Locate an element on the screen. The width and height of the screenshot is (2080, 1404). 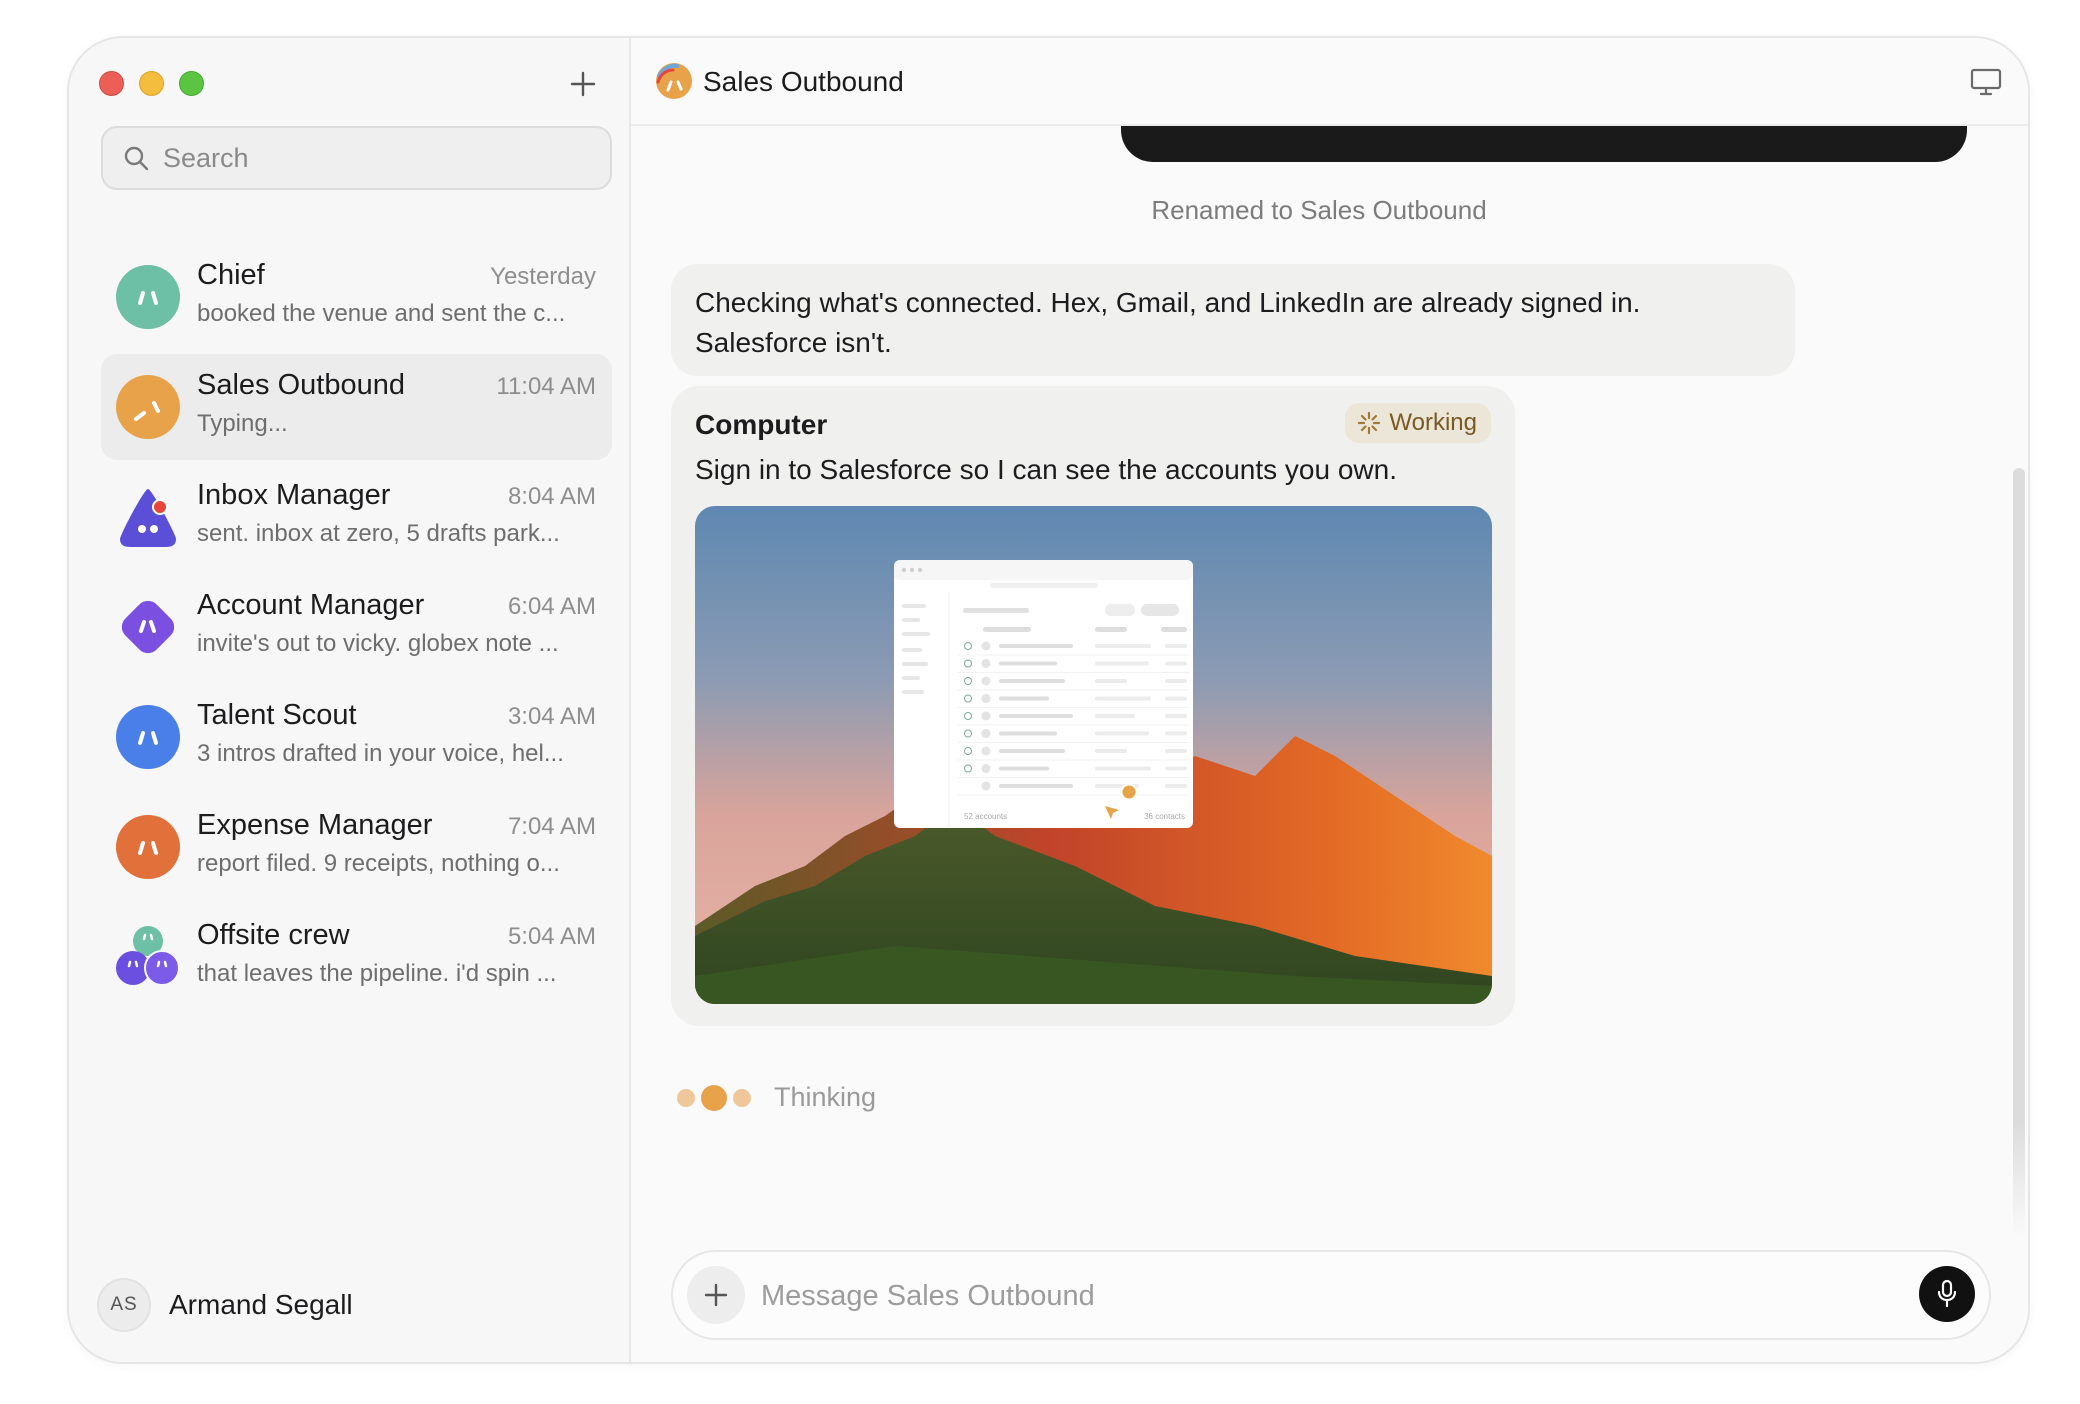
user-profile: AS Armand Segall is located at coordinates (225, 1305).